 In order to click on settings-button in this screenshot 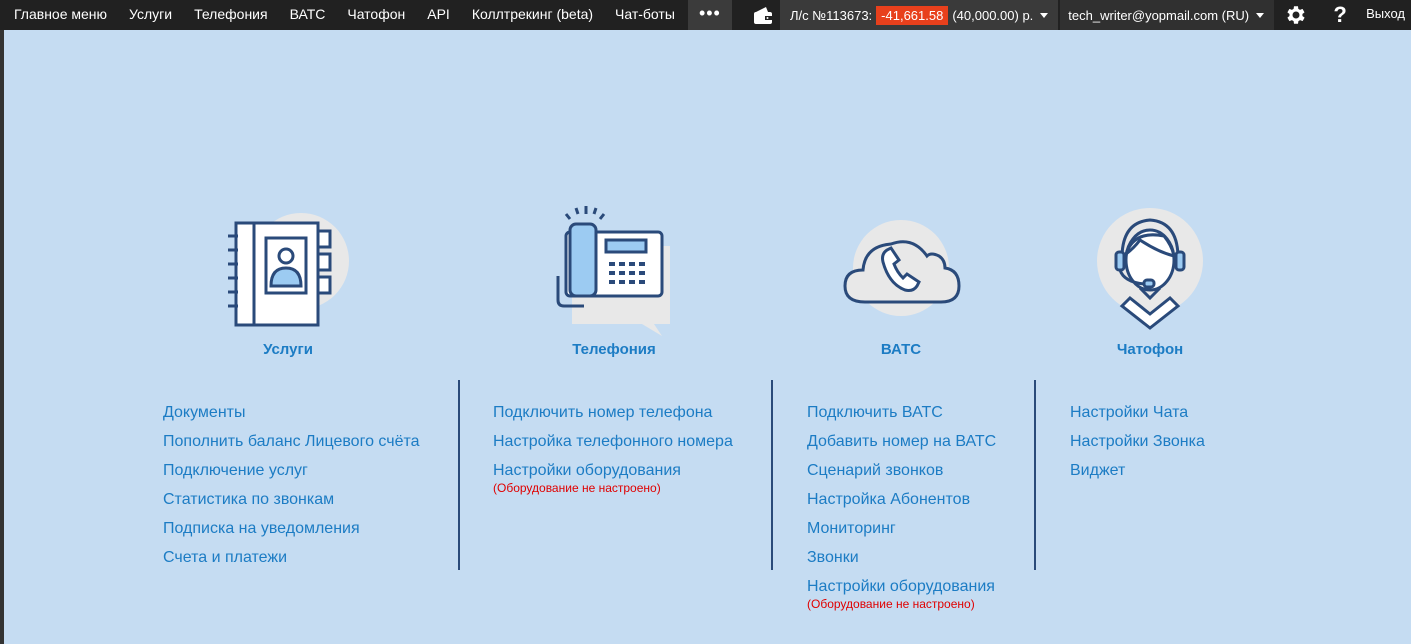, I will do `click(1296, 15)`.